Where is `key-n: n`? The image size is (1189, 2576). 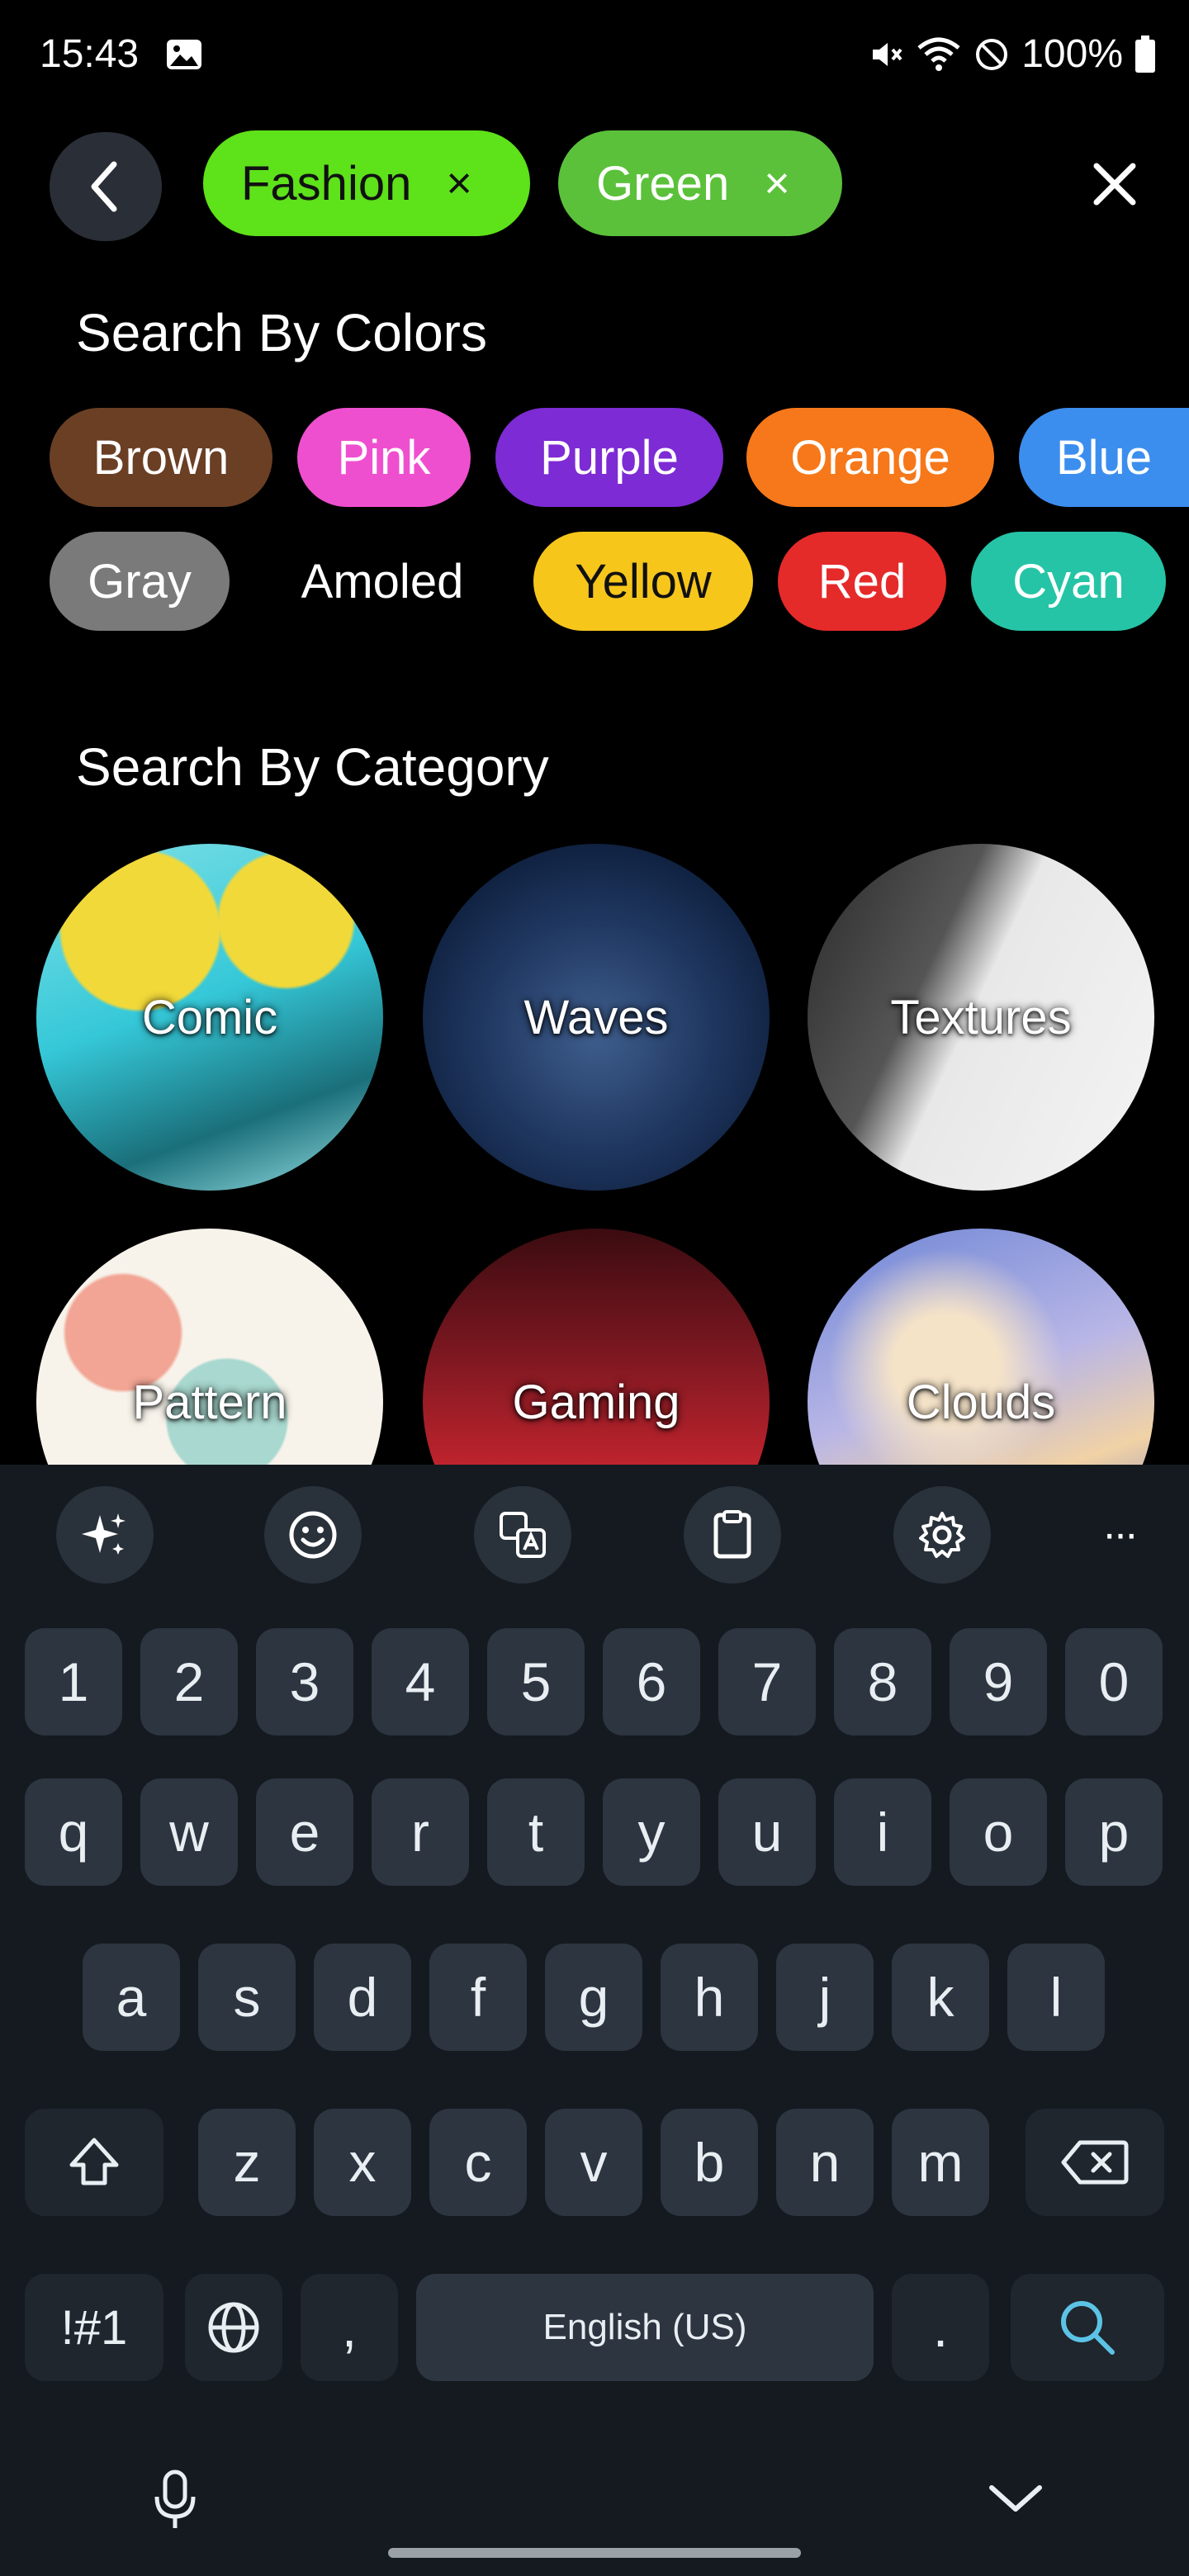 key-n: n is located at coordinates (825, 2162).